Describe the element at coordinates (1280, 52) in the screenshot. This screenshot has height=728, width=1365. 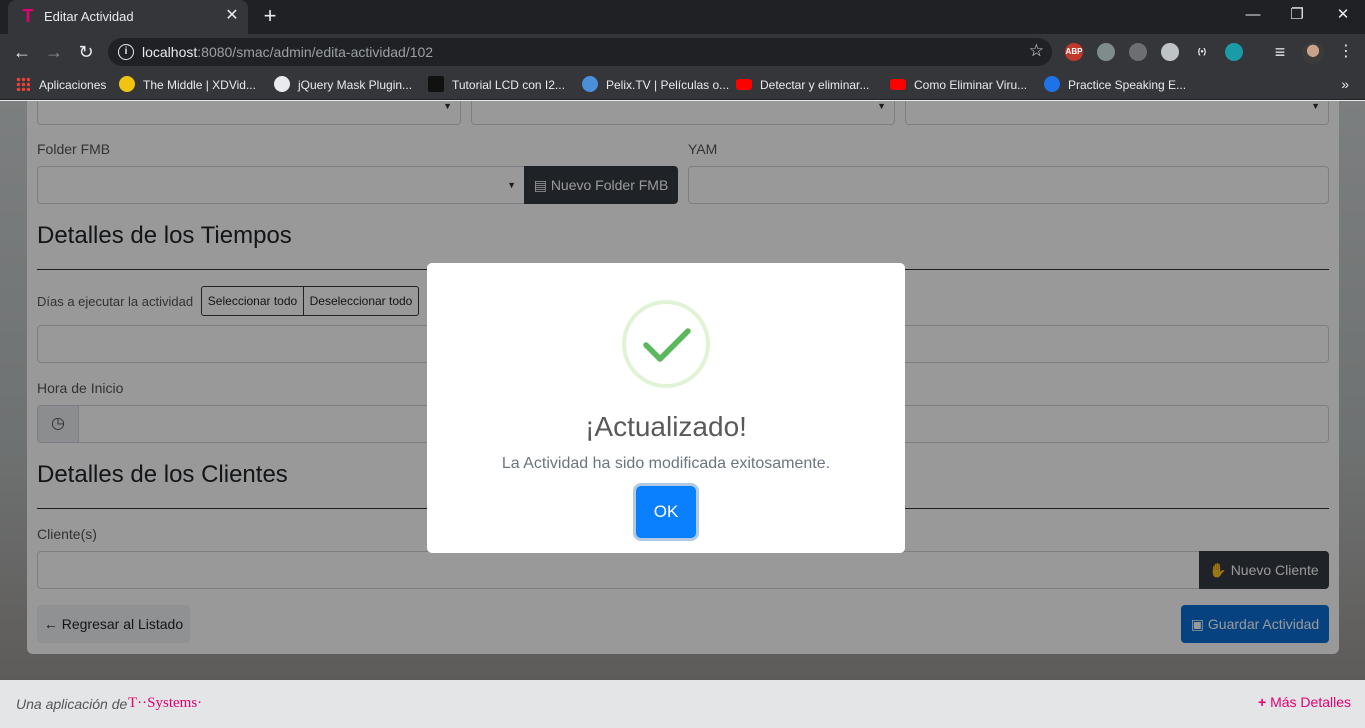
I see `media-control-icon: ≡` at that location.